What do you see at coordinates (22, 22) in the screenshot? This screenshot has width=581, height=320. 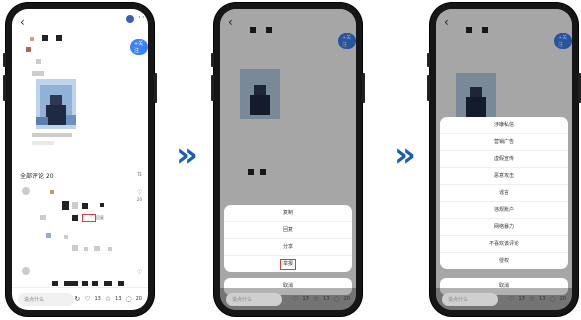 I see `back-icon: ‹` at bounding box center [22, 22].